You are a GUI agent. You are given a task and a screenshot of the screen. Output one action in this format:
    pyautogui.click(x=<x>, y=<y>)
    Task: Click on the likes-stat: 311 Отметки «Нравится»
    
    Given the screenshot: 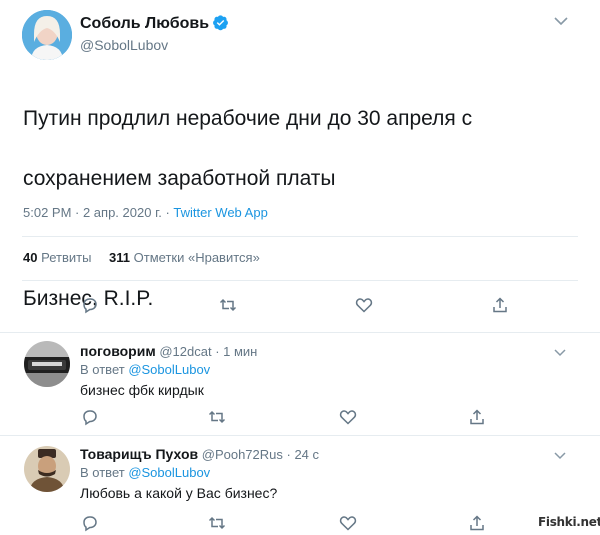 What is the action you would take?
    pyautogui.click(x=184, y=257)
    